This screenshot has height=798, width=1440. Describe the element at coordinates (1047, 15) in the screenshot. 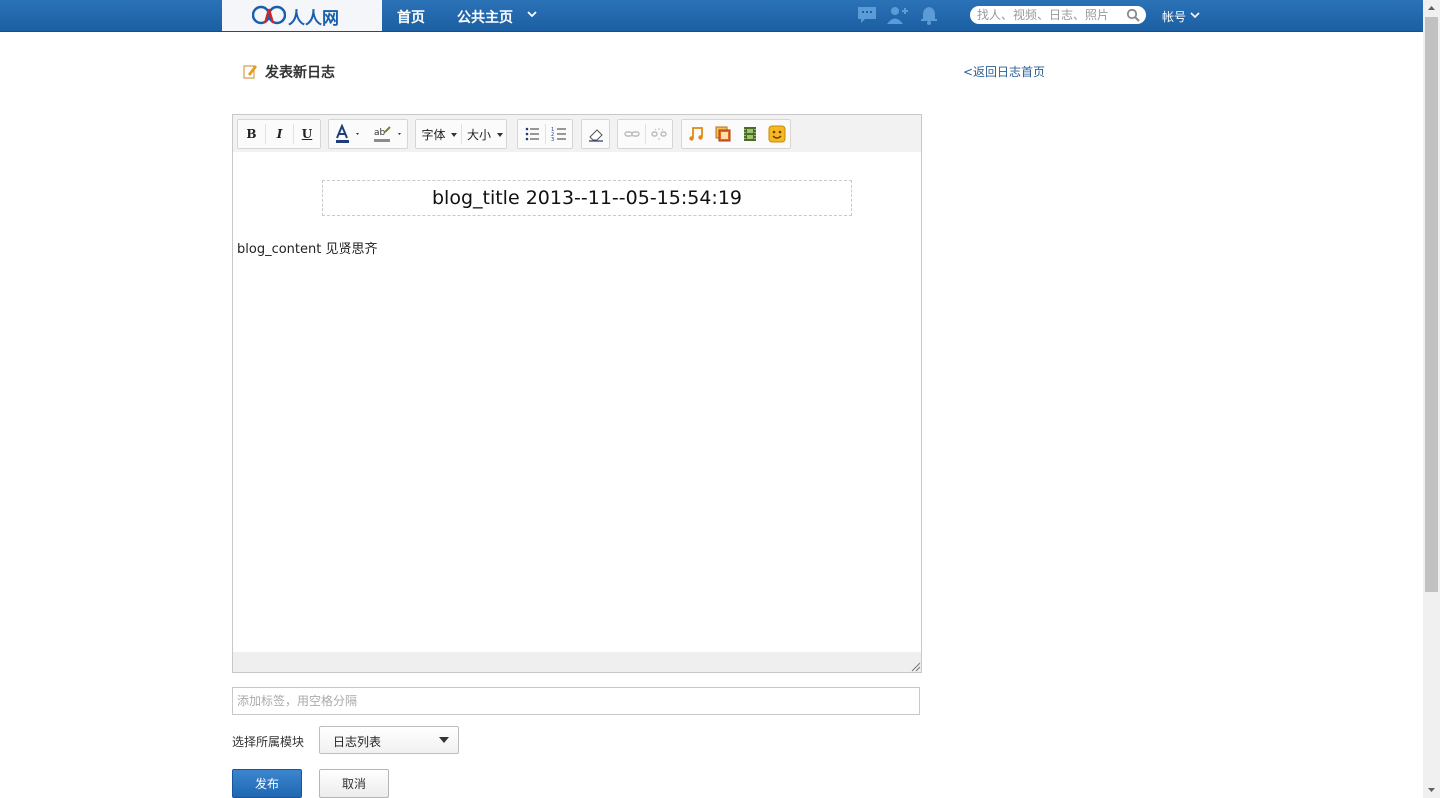

I see `search-input` at that location.